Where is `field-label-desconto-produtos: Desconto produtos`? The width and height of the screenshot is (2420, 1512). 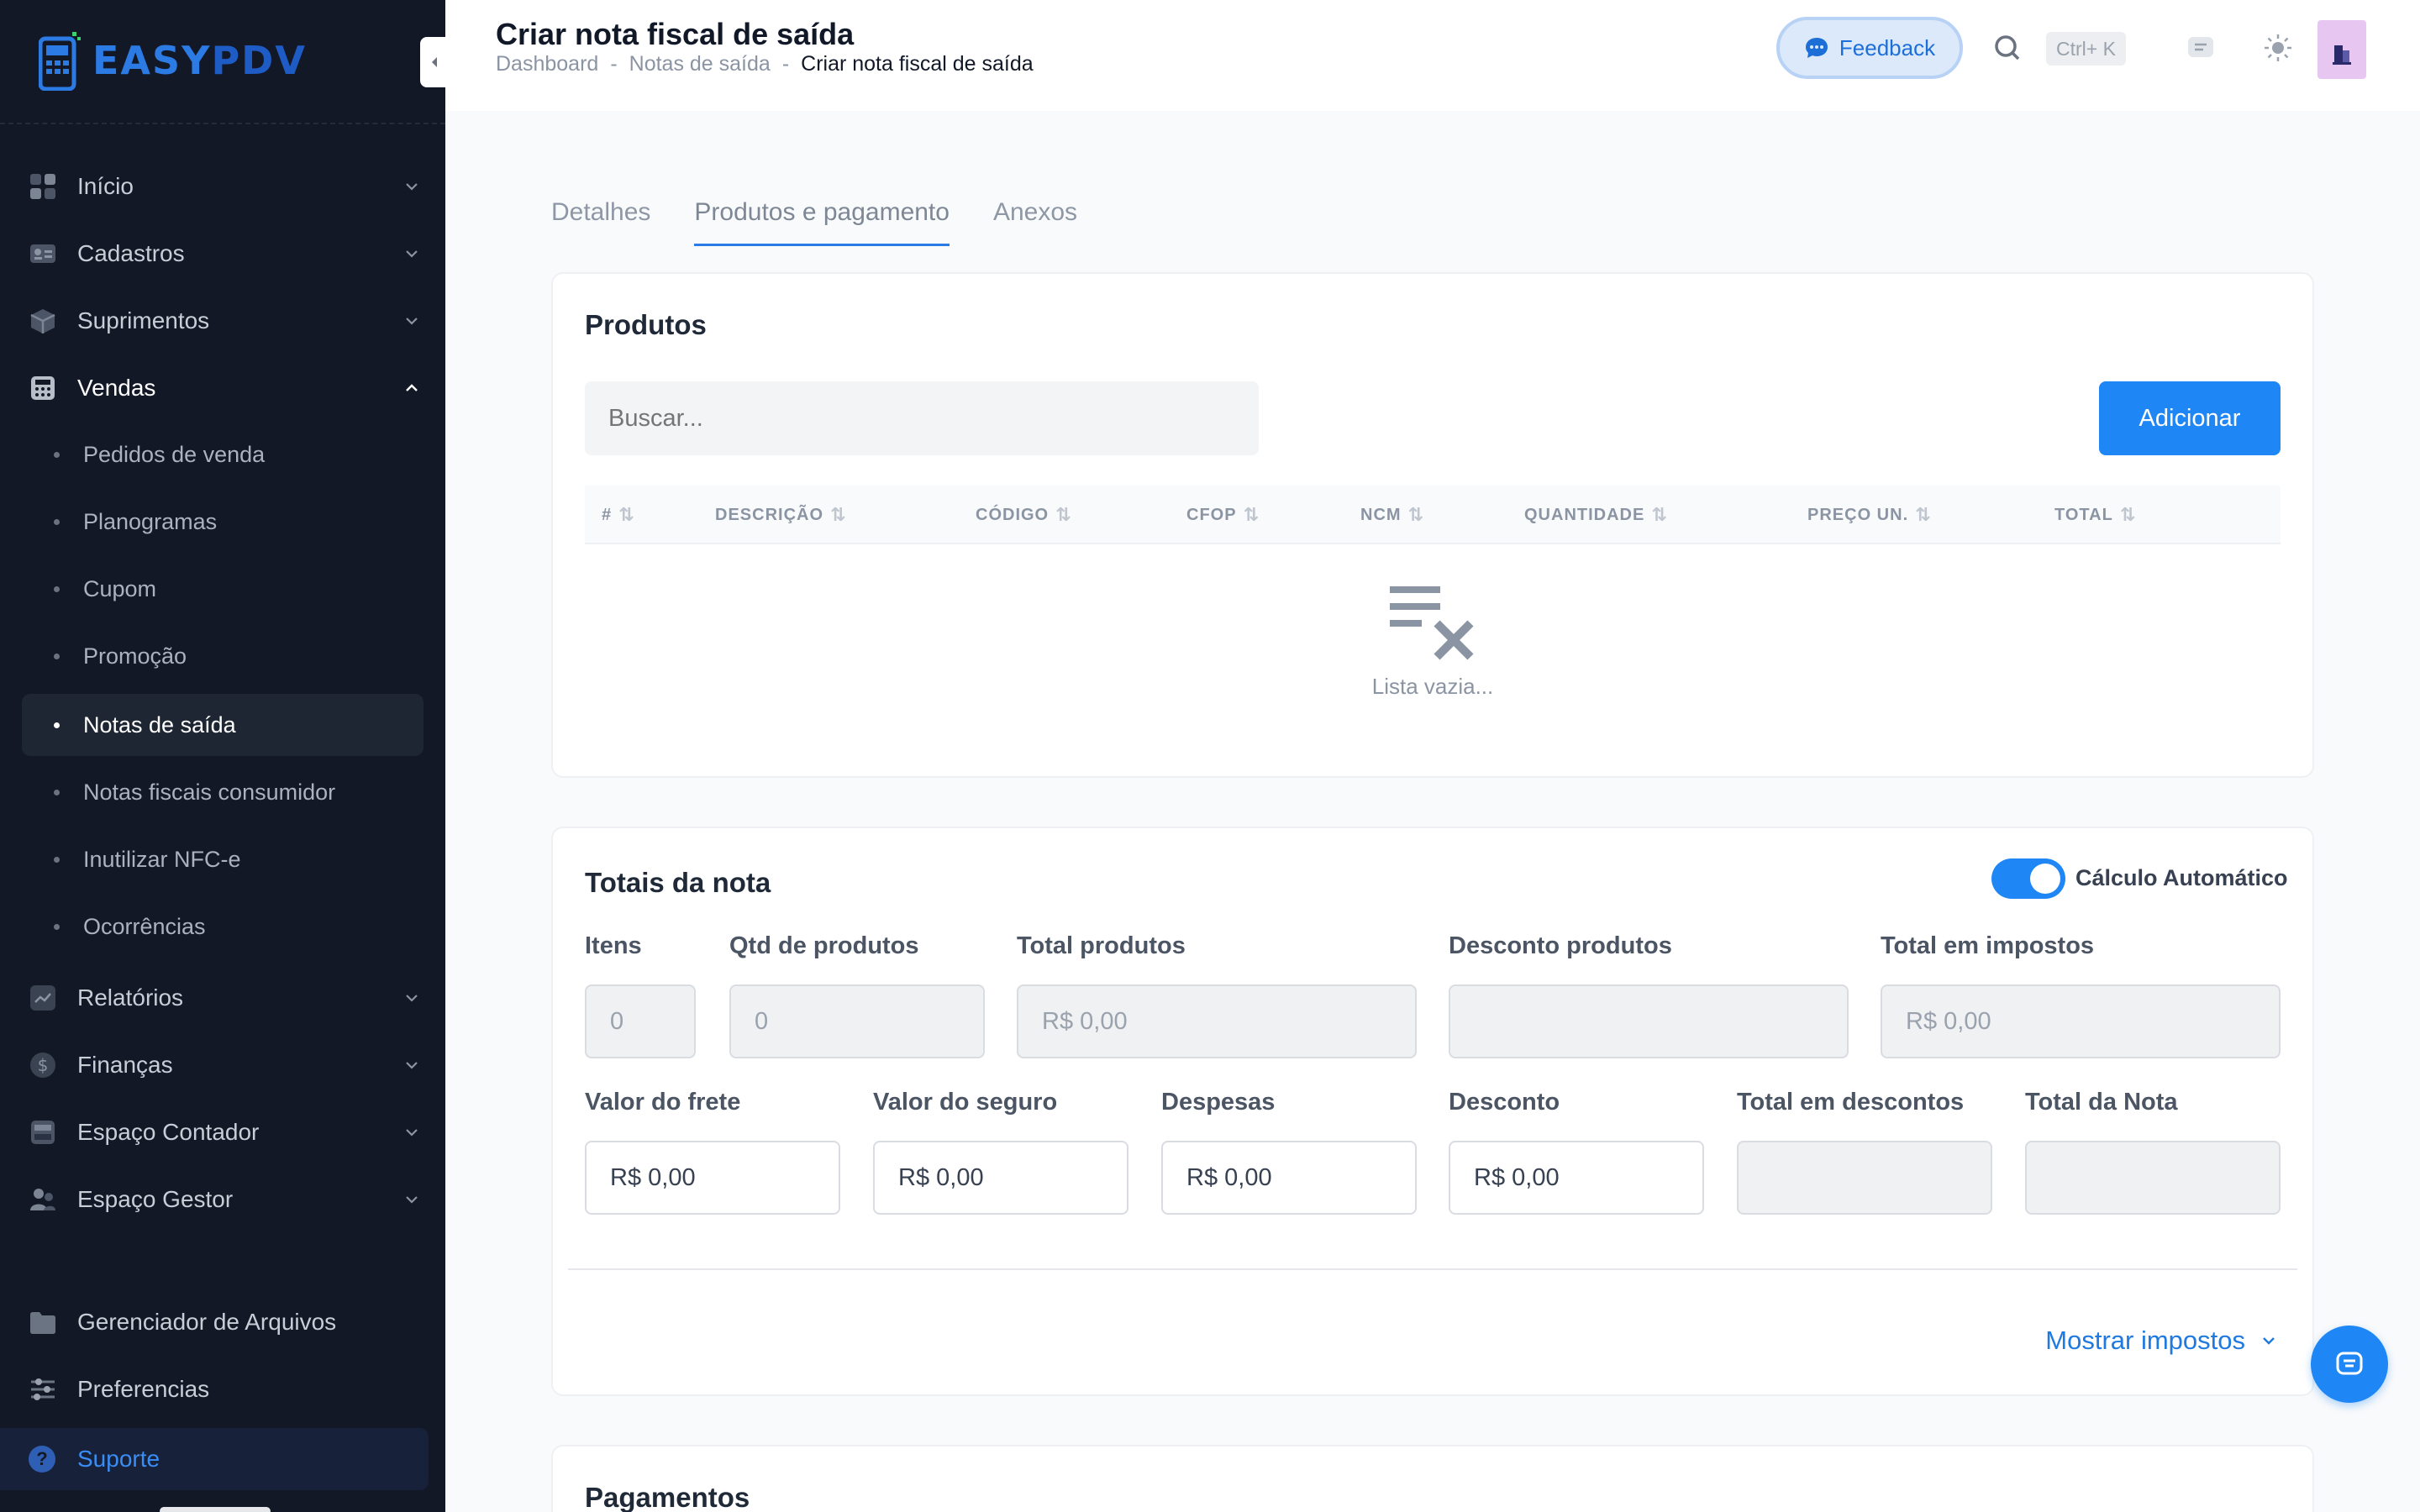
field-label-desconto-produtos: Desconto produtos is located at coordinates (1560, 945).